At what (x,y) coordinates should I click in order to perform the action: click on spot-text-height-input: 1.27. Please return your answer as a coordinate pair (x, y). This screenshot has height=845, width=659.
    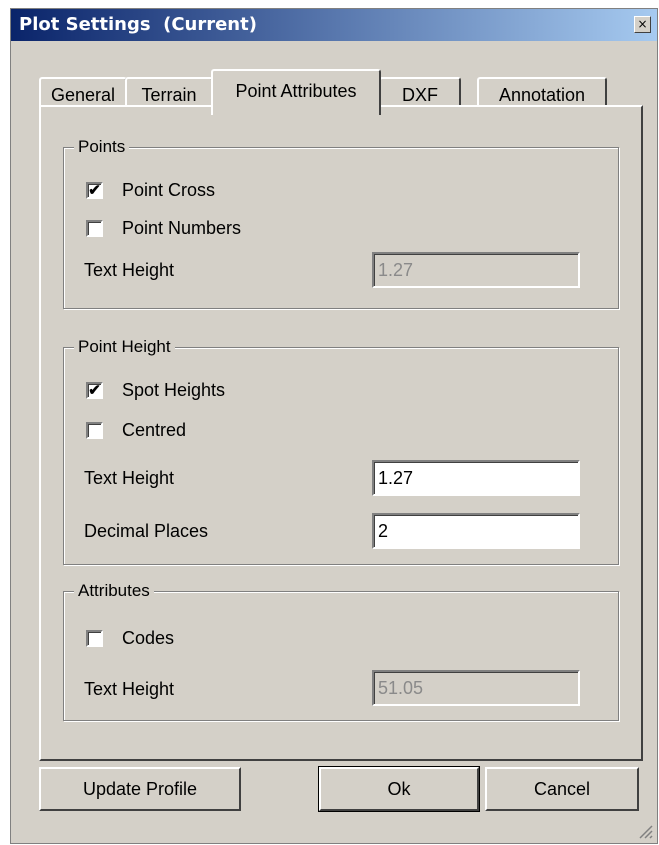
    Looking at the image, I should click on (476, 478).